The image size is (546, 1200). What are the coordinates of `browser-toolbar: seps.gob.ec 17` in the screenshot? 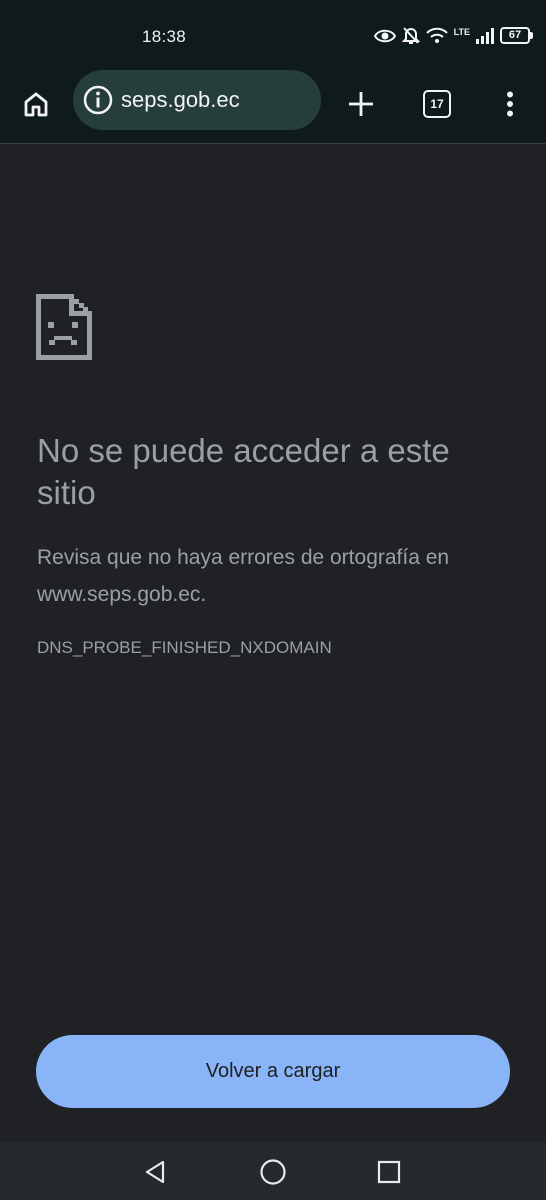 It's located at (273, 107).